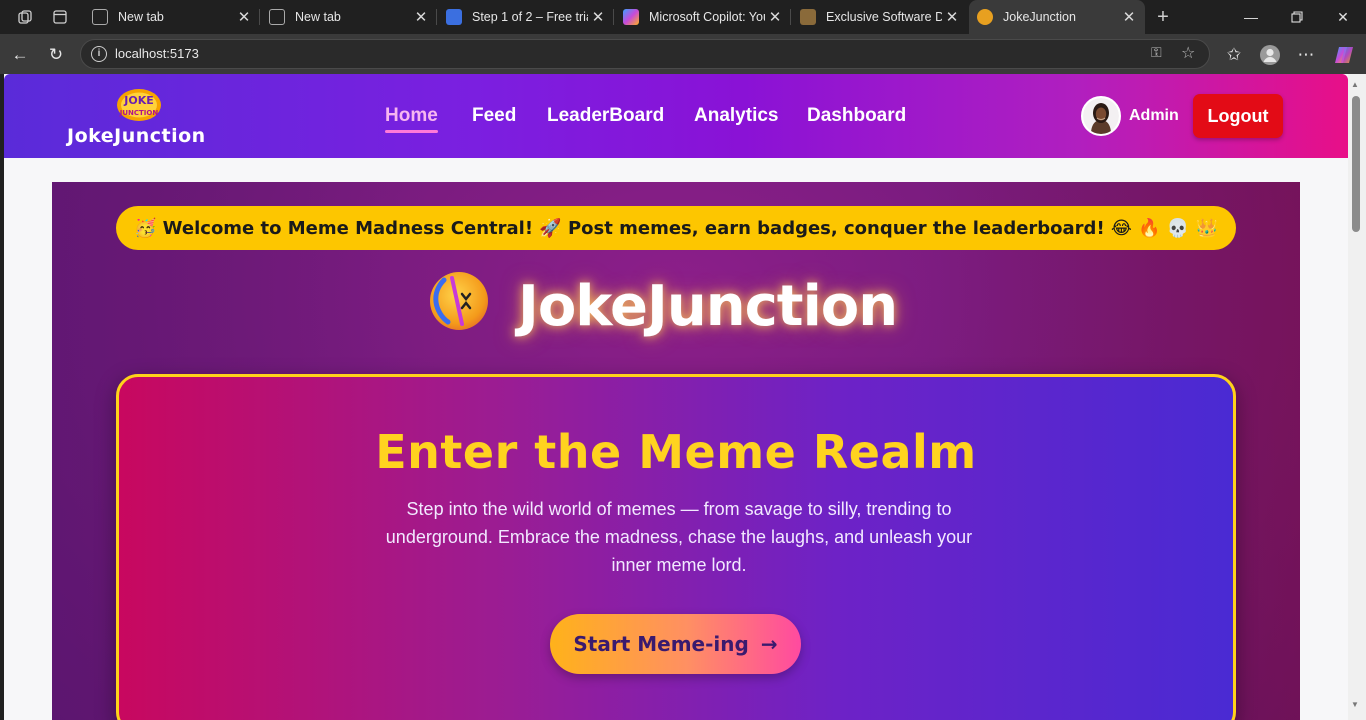 This screenshot has height=720, width=1366. I want to click on nav-link-analytics: Analytics, so click(736, 116).